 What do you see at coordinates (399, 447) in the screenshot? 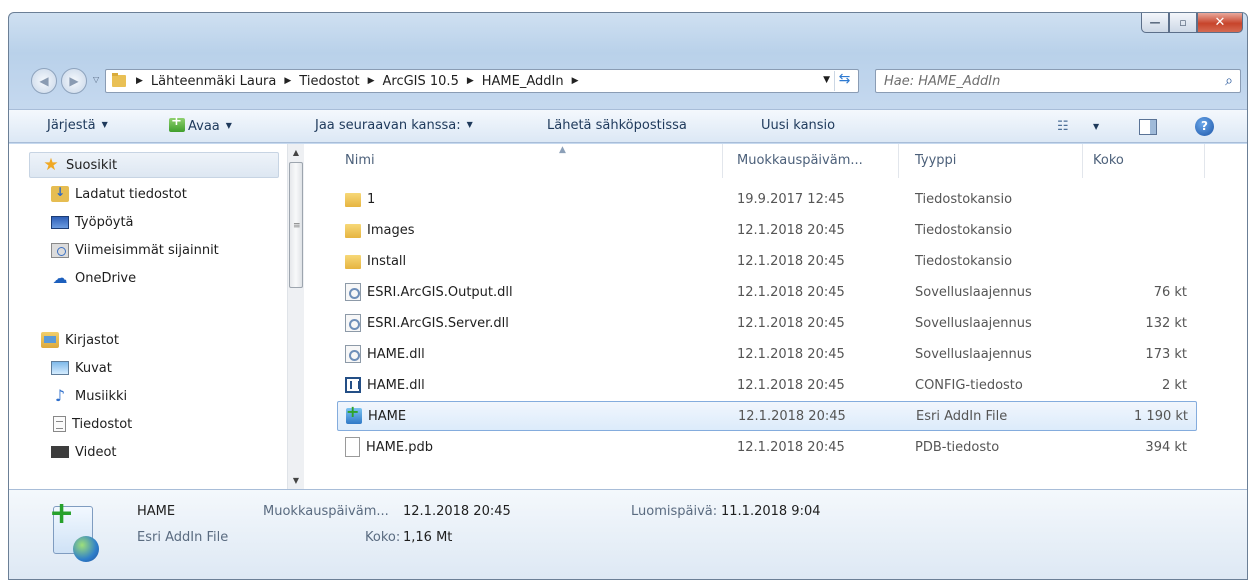
I see `file-name: HAME.pdb` at bounding box center [399, 447].